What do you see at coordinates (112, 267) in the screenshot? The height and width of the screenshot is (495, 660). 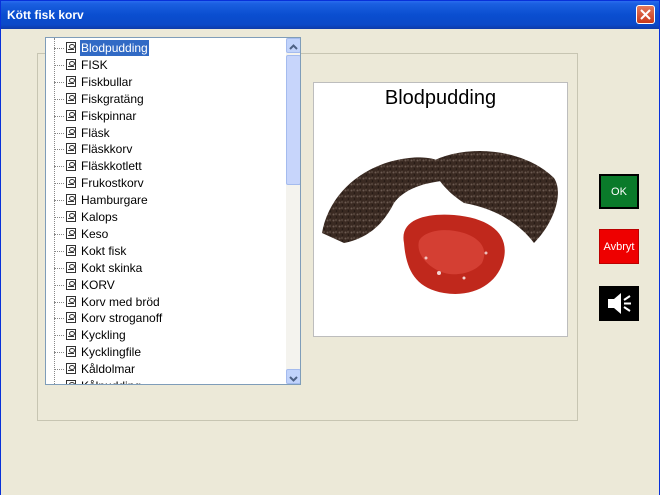 I see `tree-item-label: Kokt skinka` at bounding box center [112, 267].